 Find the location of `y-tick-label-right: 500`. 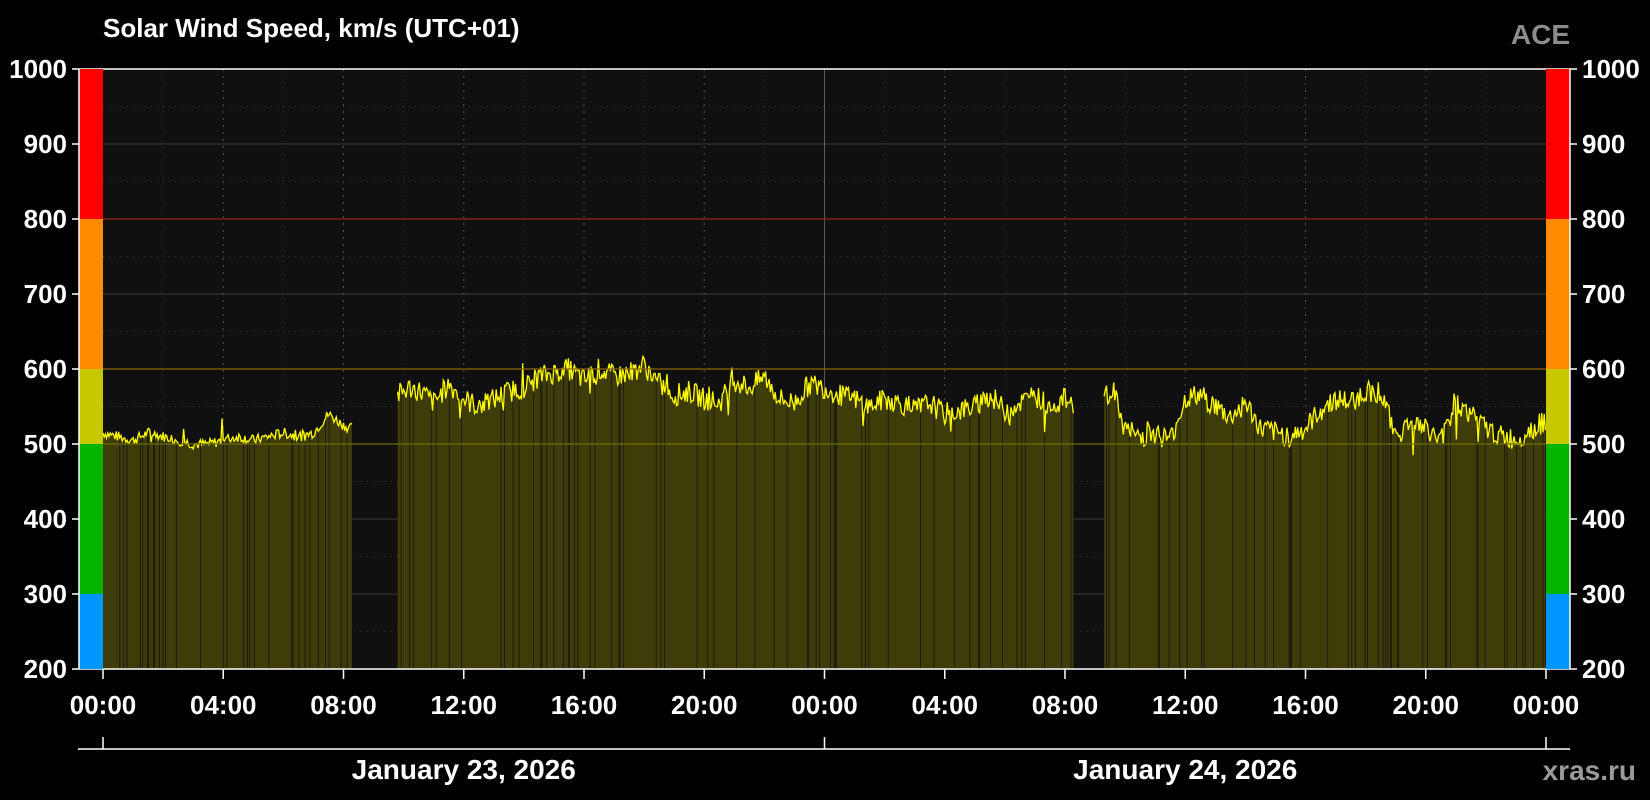

y-tick-label-right: 500 is located at coordinates (1603, 444).